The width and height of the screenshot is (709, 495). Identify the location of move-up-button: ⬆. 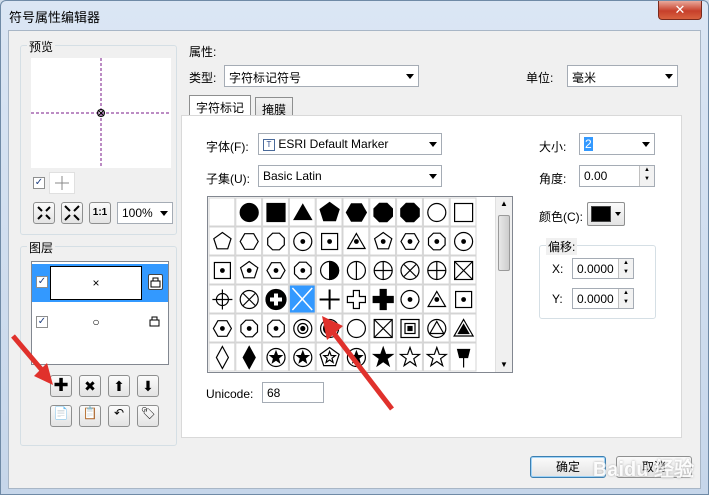
(119, 386).